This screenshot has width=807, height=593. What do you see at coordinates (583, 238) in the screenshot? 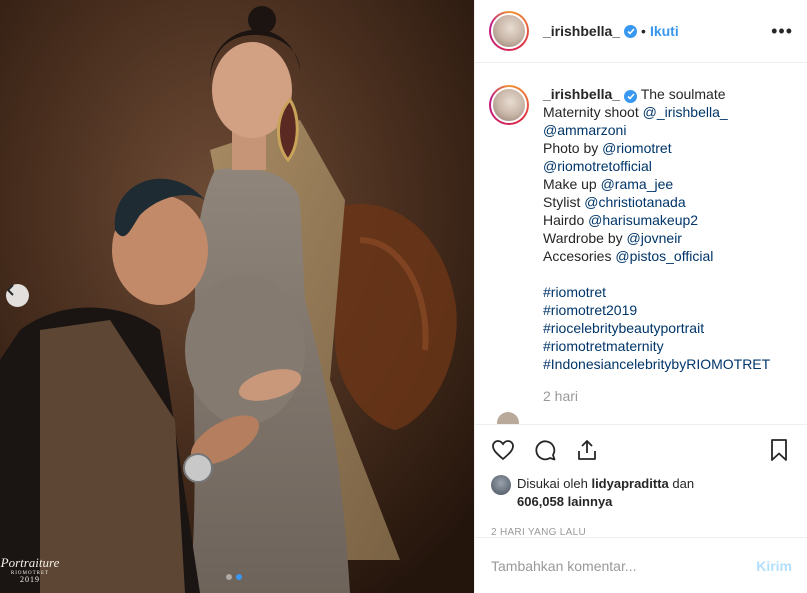
I see `caption-line: Wardrobe by` at bounding box center [583, 238].